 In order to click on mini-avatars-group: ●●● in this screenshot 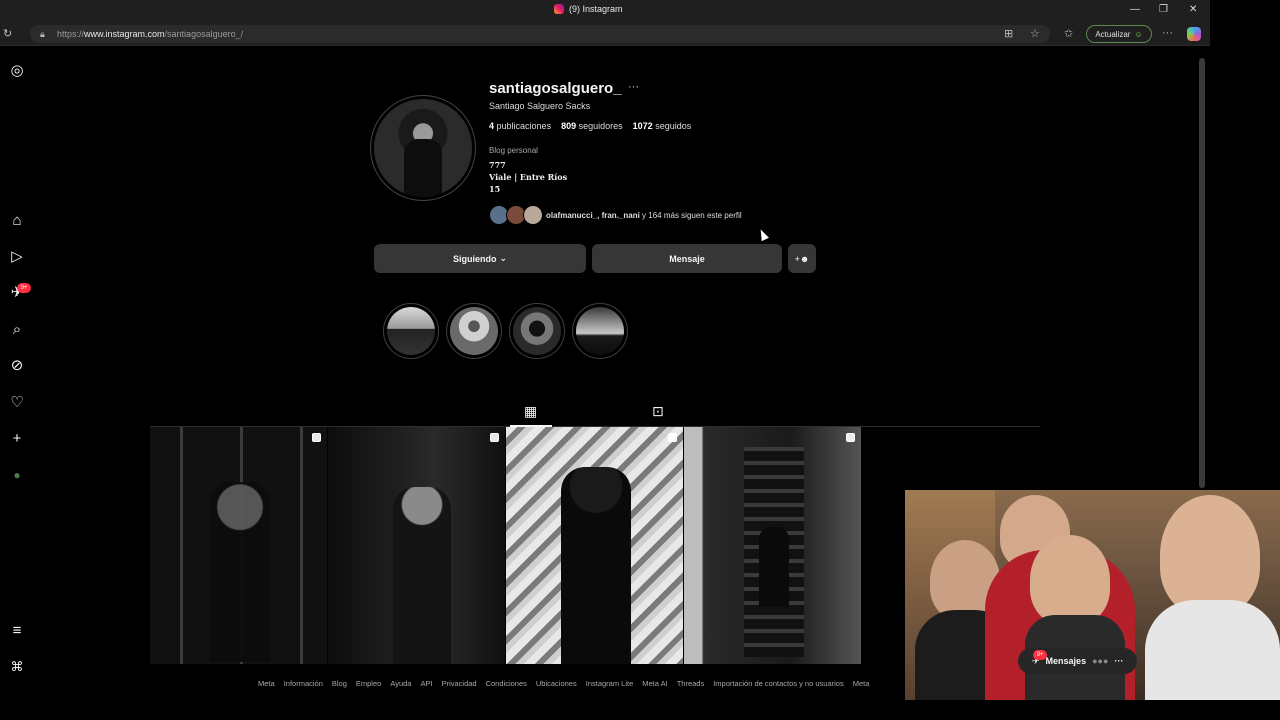, I will do `click(1100, 661)`.